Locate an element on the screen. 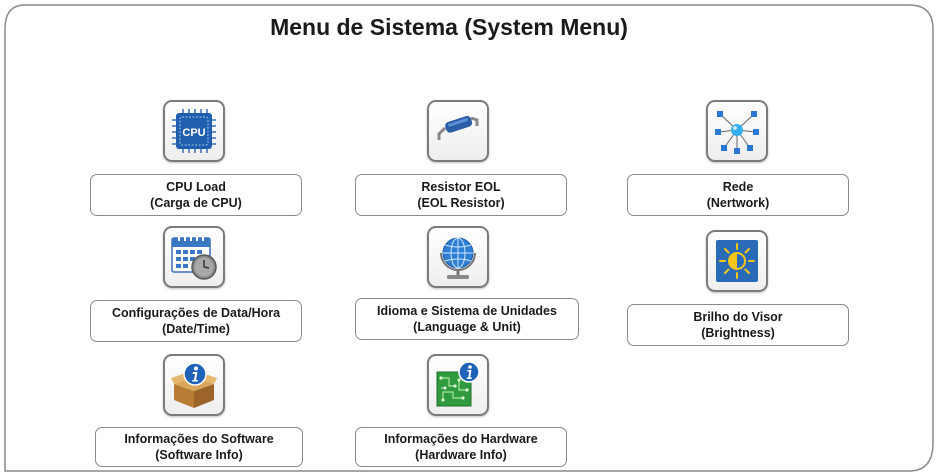  resistor-eol-subtitle: (EOL Resistor) is located at coordinates (461, 203).